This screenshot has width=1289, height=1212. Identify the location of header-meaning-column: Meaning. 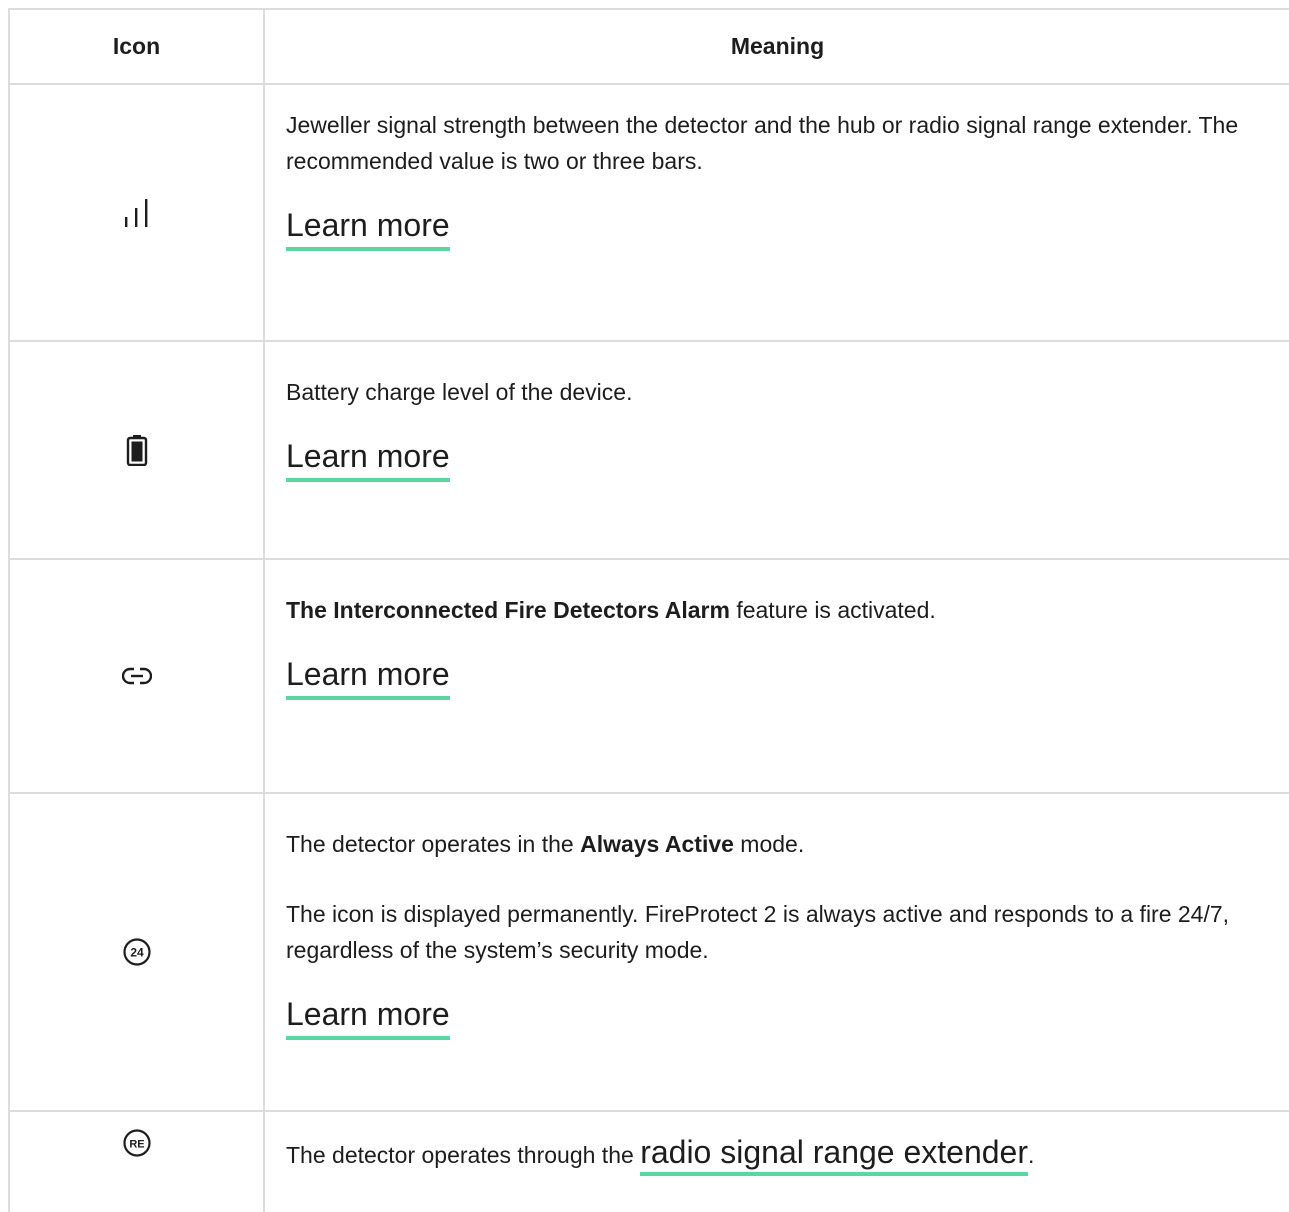
(777, 46).